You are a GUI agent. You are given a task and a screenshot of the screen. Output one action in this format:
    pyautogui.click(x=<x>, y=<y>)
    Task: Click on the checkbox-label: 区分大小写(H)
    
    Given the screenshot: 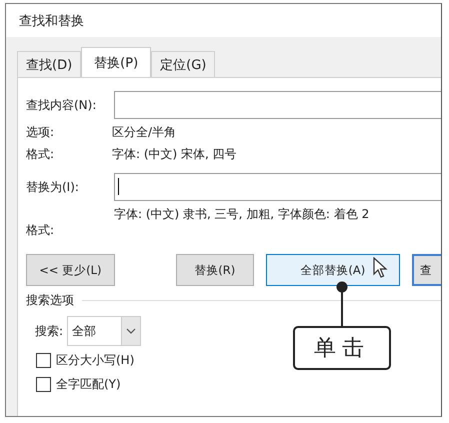 What is the action you would take?
    pyautogui.click(x=95, y=360)
    